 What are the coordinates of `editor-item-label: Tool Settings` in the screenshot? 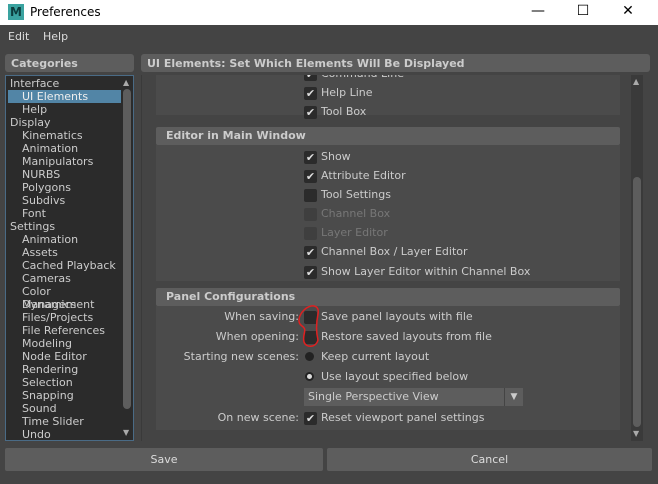 It's located at (356, 194).